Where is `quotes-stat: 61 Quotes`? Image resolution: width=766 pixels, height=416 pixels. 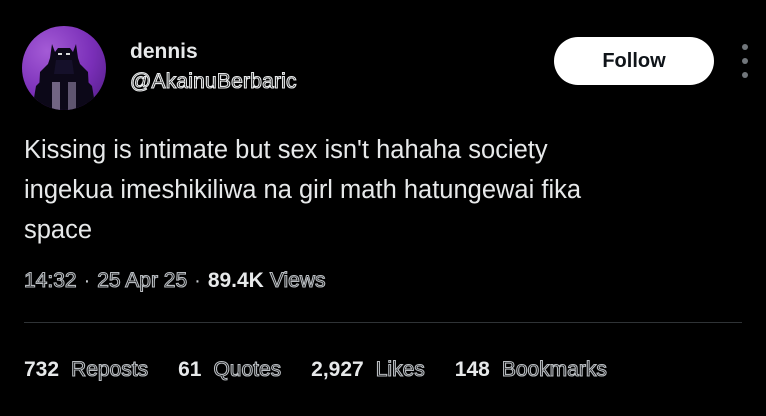
quotes-stat: 61 Quotes is located at coordinates (230, 370).